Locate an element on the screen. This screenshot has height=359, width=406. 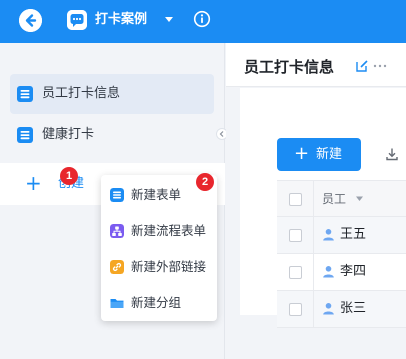
table-header-row: 员工 is located at coordinates (341, 199).